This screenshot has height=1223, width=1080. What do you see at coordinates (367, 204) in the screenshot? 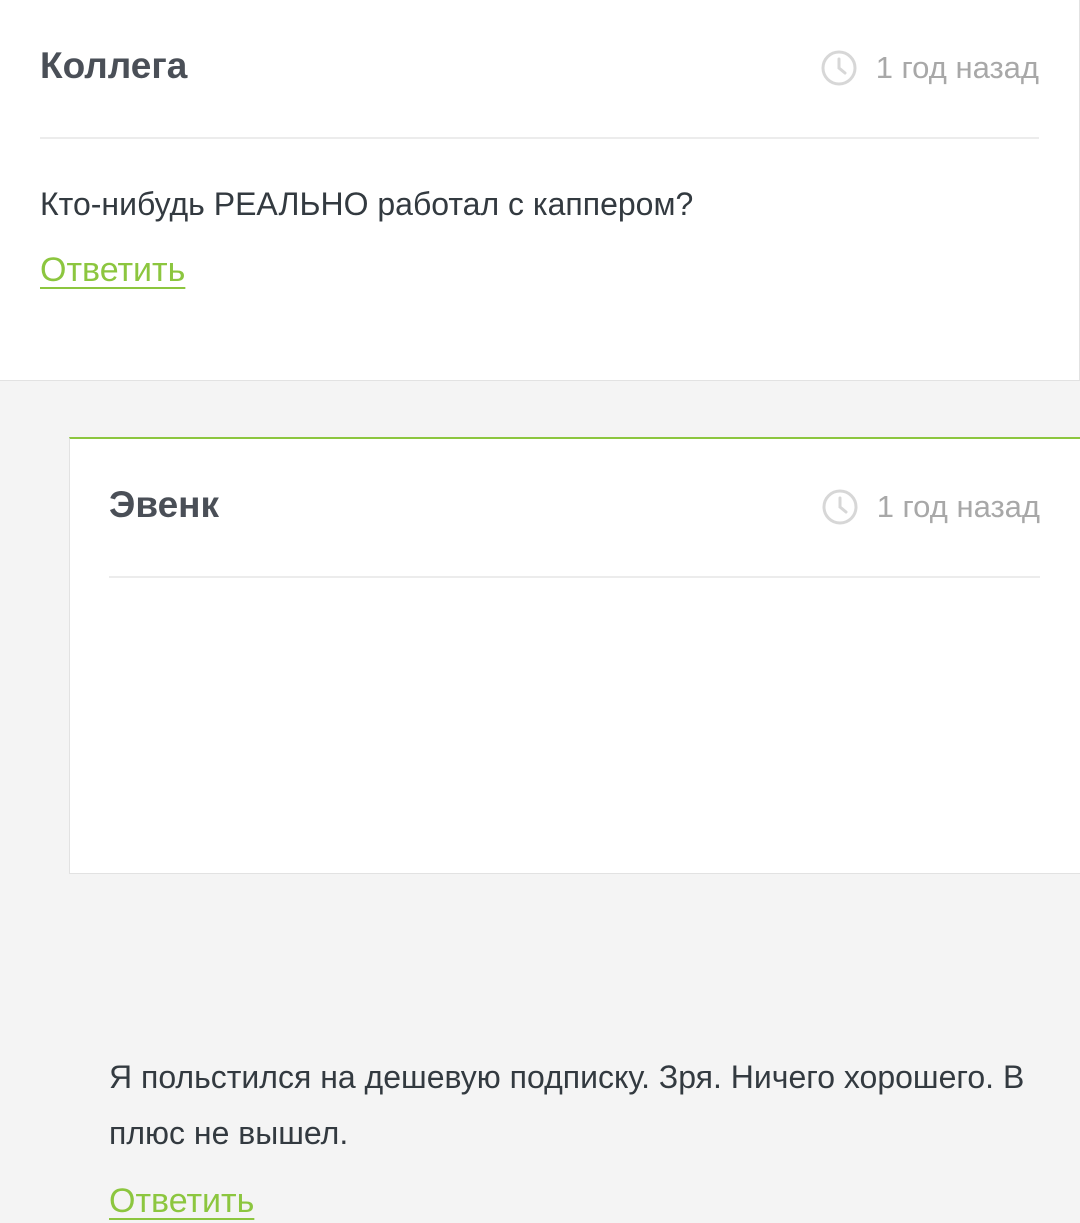
I see `comment-text: Кто-нибудь РЕАЛЬНО работал с каппером?` at bounding box center [367, 204].